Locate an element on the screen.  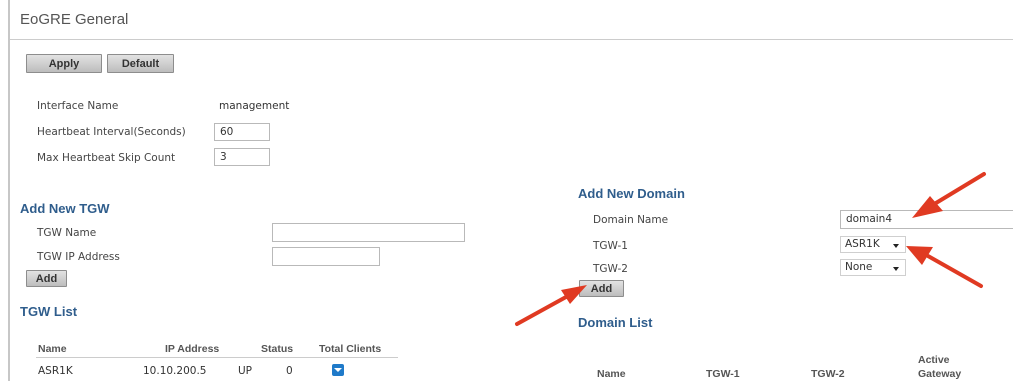
interface-name-label: Interface Name is located at coordinates (78, 106).